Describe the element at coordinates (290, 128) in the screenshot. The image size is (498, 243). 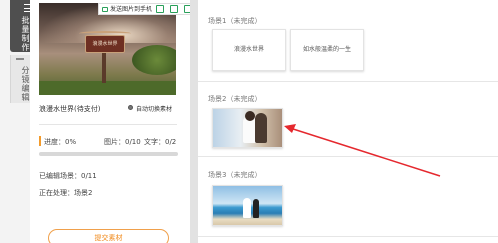
I see `arrow-head` at that location.